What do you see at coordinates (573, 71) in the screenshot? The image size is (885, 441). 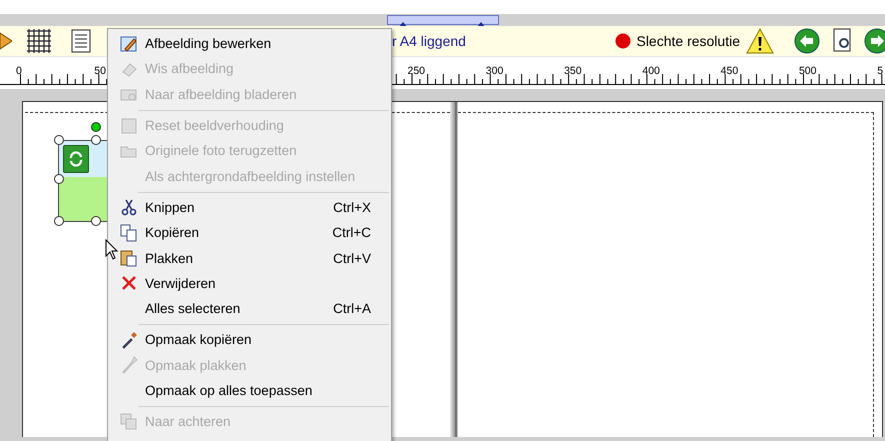 I see `ruler-label: 350` at bounding box center [573, 71].